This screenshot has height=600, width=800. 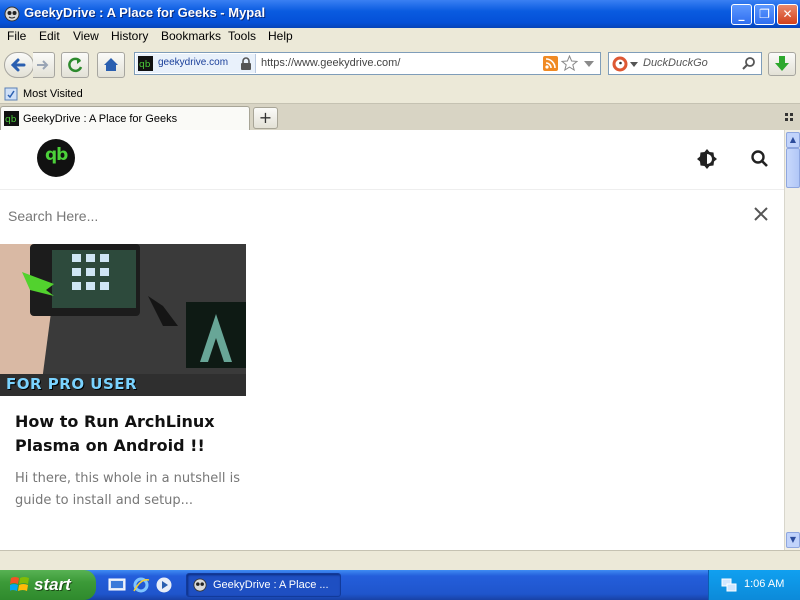 I want to click on site-domain: geekydrive.com, so click(x=193, y=62).